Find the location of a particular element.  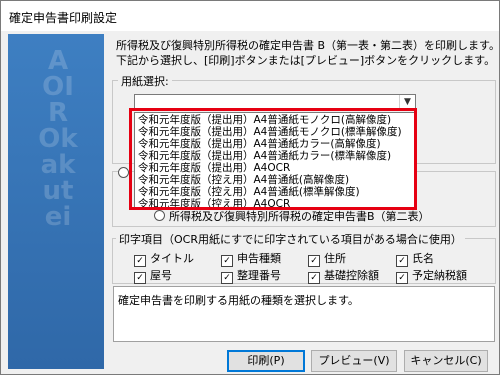

checkbox-scheduled-tax: ✓ 予定納税額 is located at coordinates (431, 275).